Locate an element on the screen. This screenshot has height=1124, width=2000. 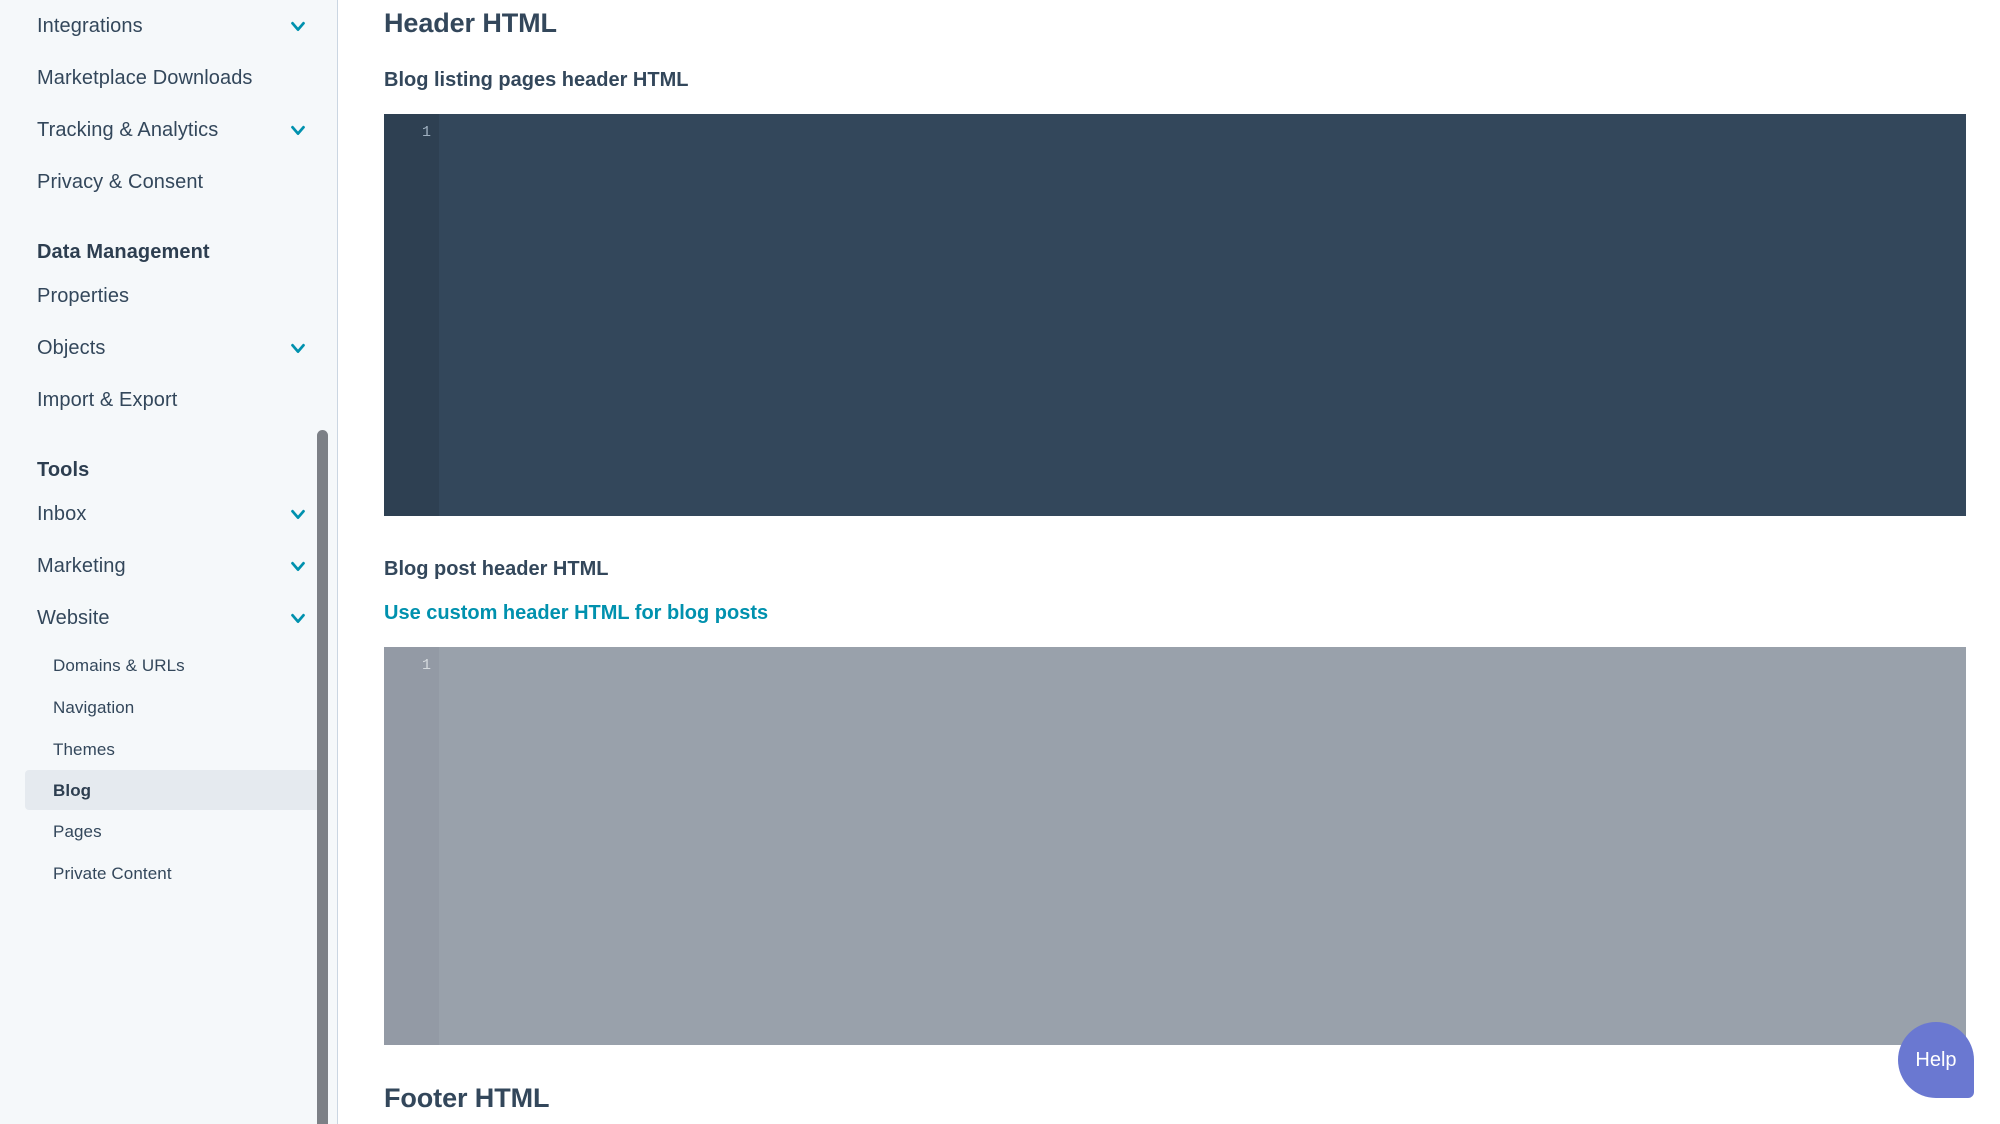
sidebar-item-privacy-consent: Privacy & Consent is located at coordinates (168, 182).